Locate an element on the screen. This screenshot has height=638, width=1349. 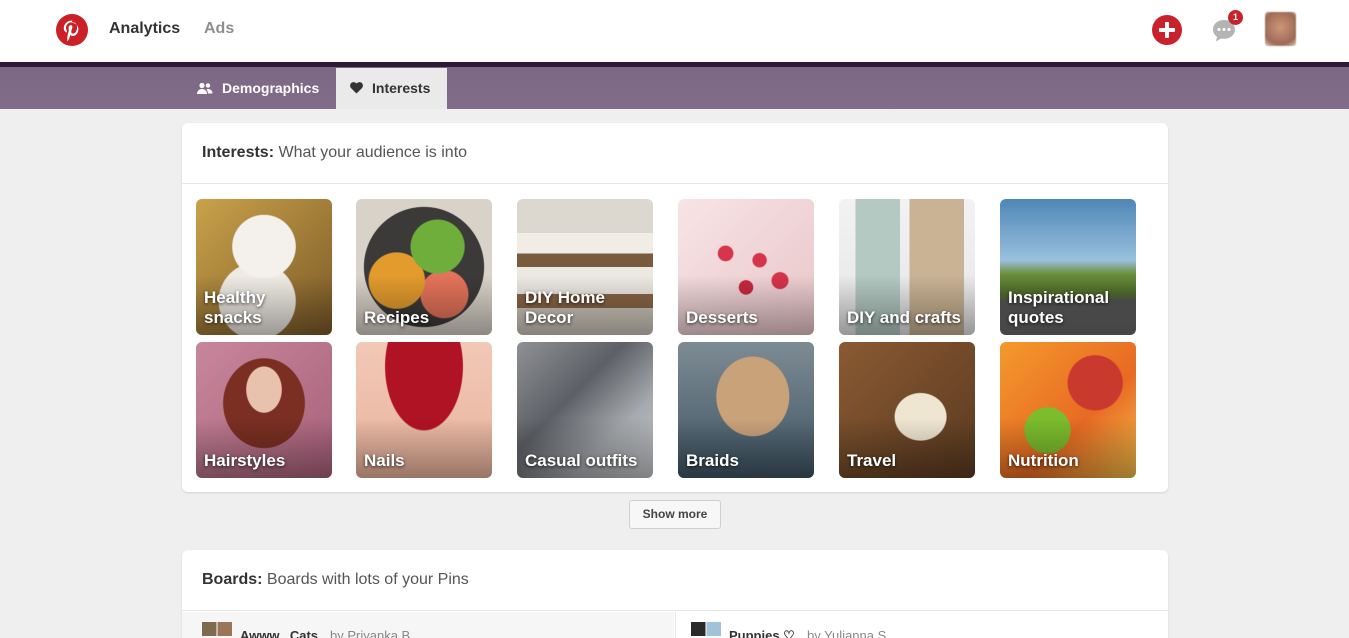
interest-tile-nutrition: Nutrition is located at coordinates (1068, 410).